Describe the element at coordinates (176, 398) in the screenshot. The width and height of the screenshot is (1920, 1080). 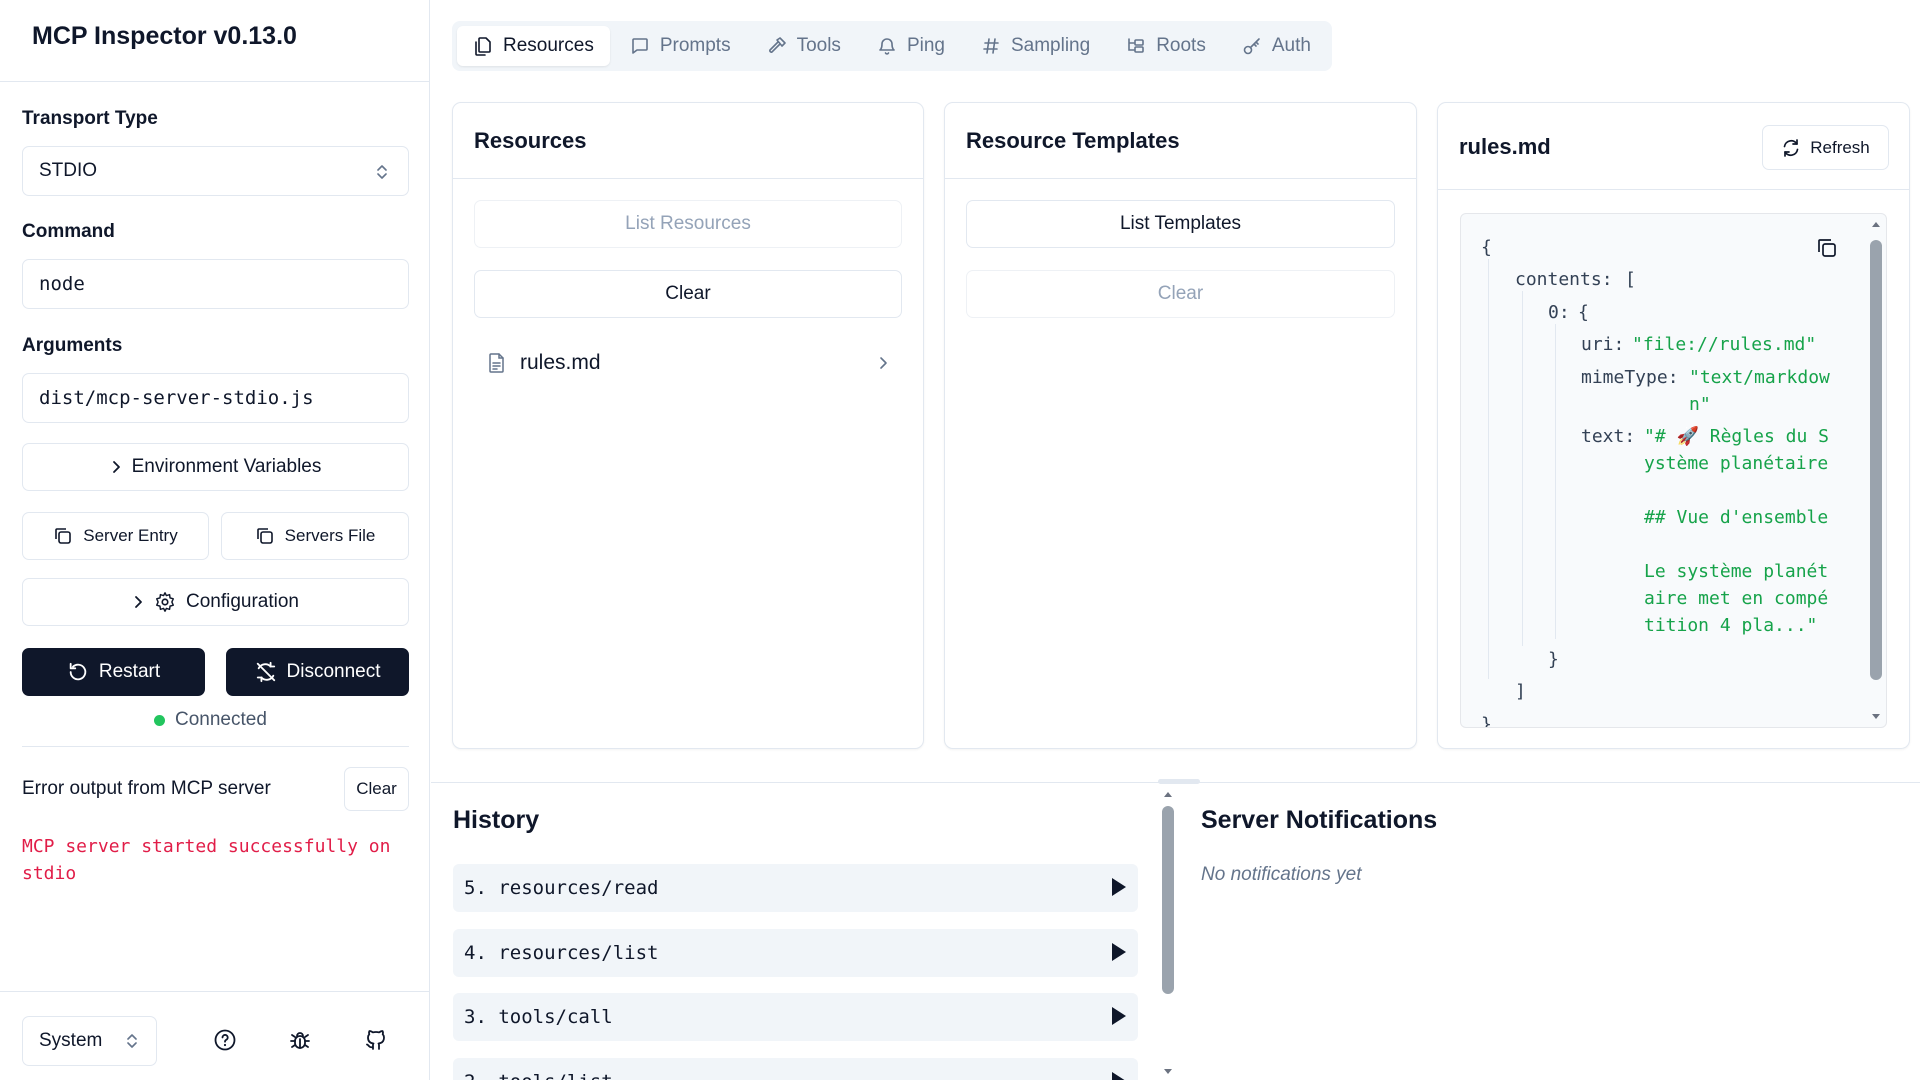
I see `arguments-value: dist/mcp-server-stdio.js` at that location.